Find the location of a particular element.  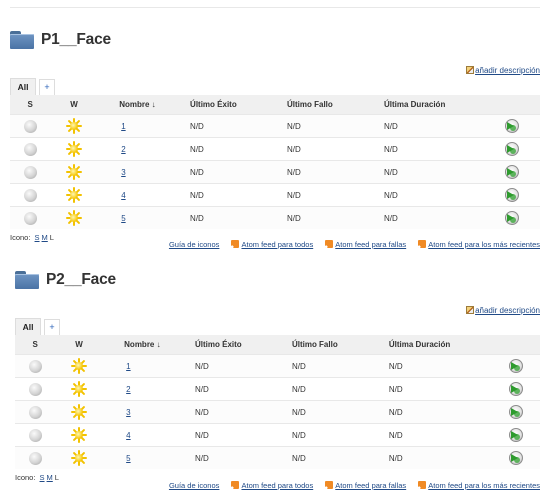

table-row: 3 N/D N/D N/D is located at coordinates (275, 172).